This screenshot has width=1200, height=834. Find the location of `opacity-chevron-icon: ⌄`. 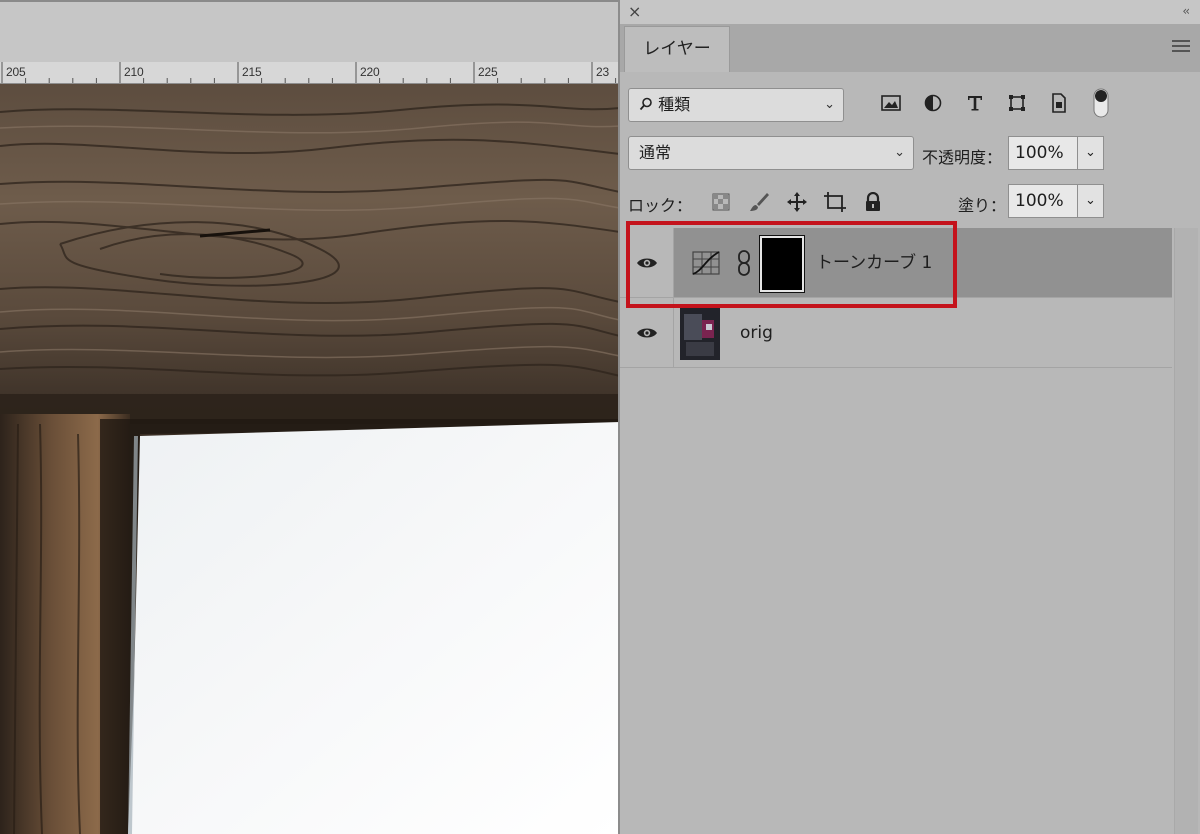

opacity-chevron-icon: ⌄ is located at coordinates (1091, 153).